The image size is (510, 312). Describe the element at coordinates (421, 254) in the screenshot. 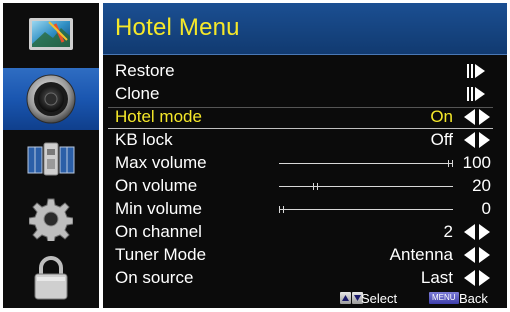

I see `menu-item-value: Antenna` at that location.